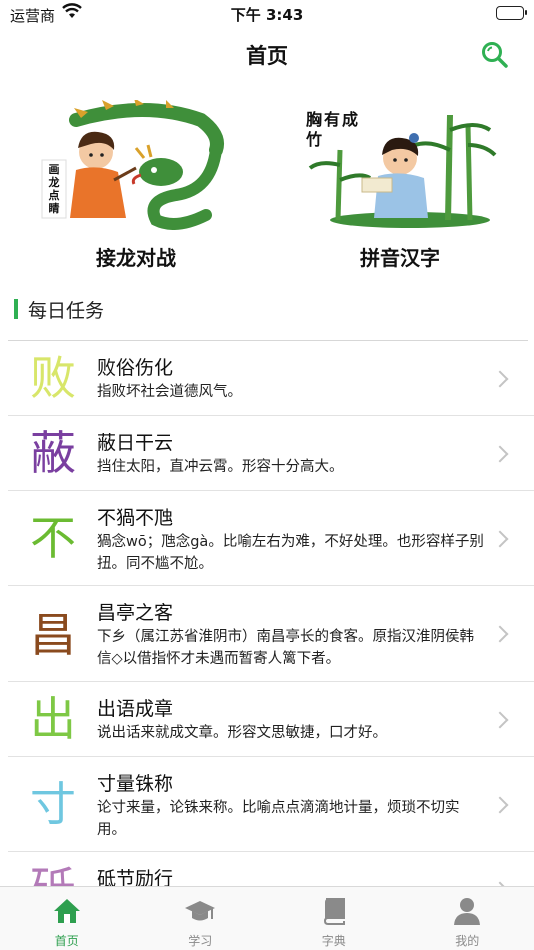 The height and width of the screenshot is (950, 534). Describe the element at coordinates (271, 378) in the screenshot. I see `list-item: 败 败俗伤化 指败坏社会道德风气。` at that location.